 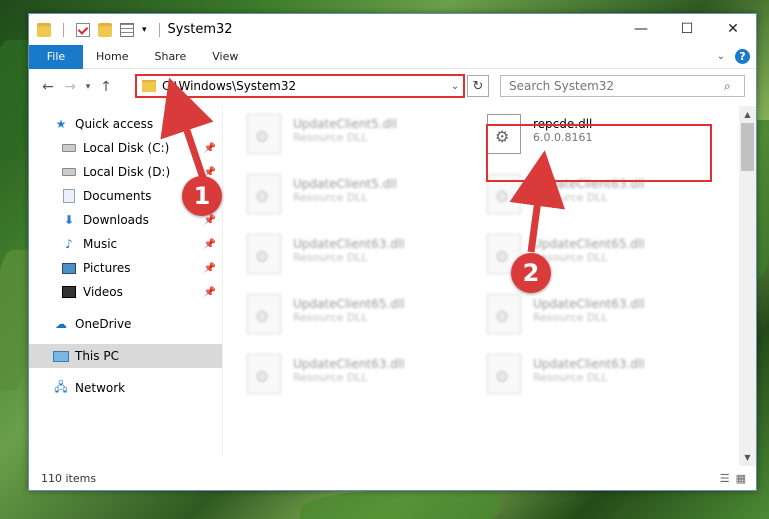 I want to click on item-count: 110 items, so click(x=69, y=478).